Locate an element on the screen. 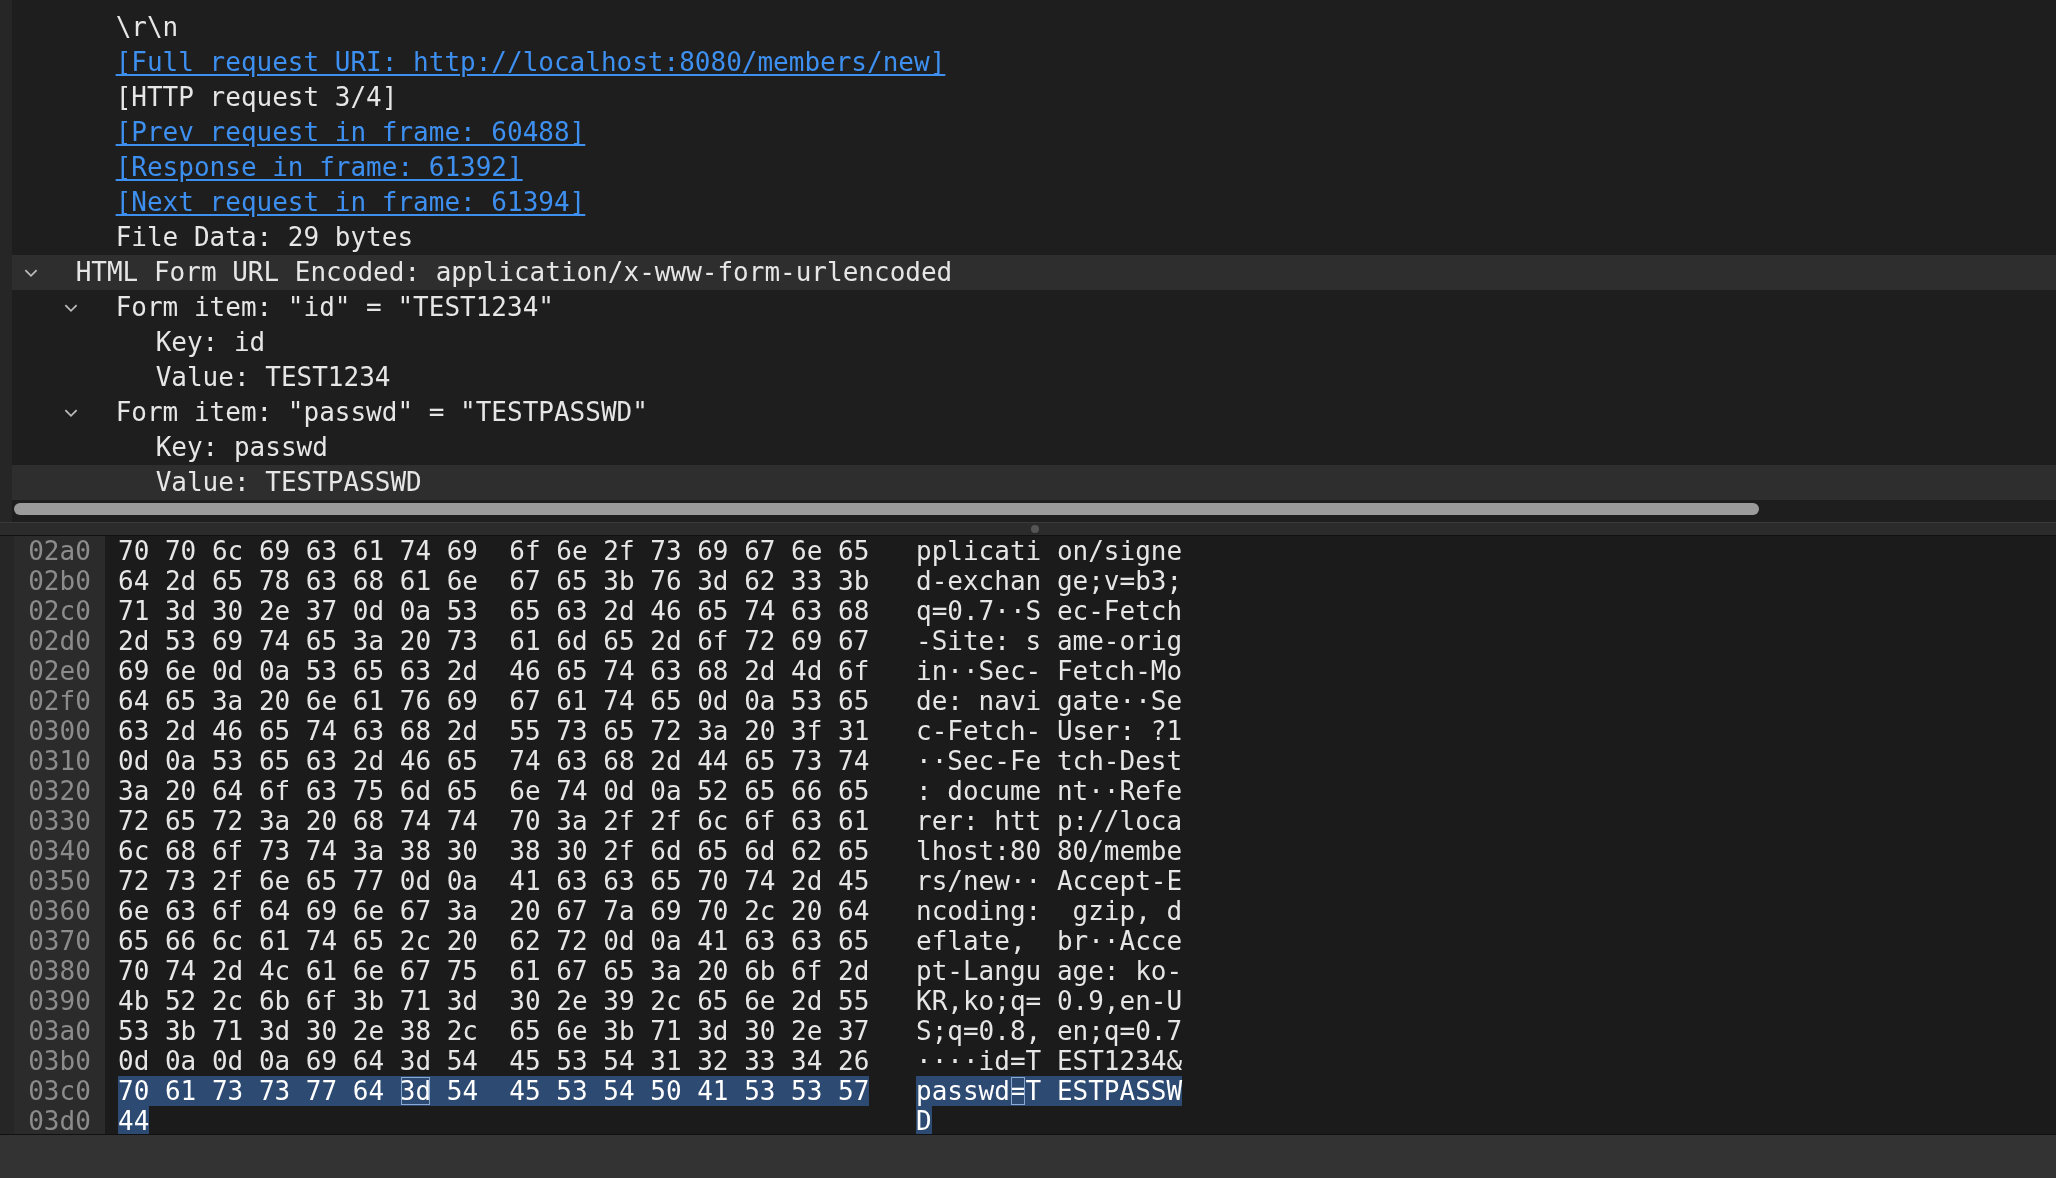 This screenshot has width=2056, height=1178. link: [Next request in frame: 61394] is located at coordinates (350, 202).